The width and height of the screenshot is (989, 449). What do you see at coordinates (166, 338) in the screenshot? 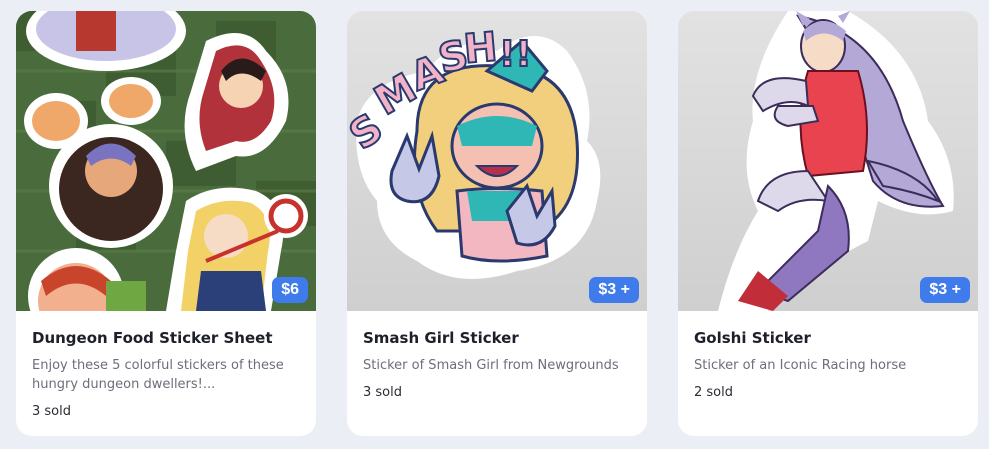
I see `product-title: Dungeon Food Sticker Sheet` at bounding box center [166, 338].